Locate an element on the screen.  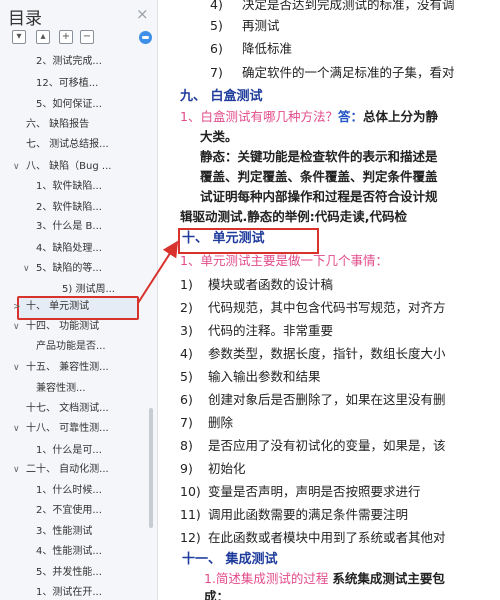
list-item: 是否应用了没有初试化的变量，如果是，该 is located at coordinates (327, 445).